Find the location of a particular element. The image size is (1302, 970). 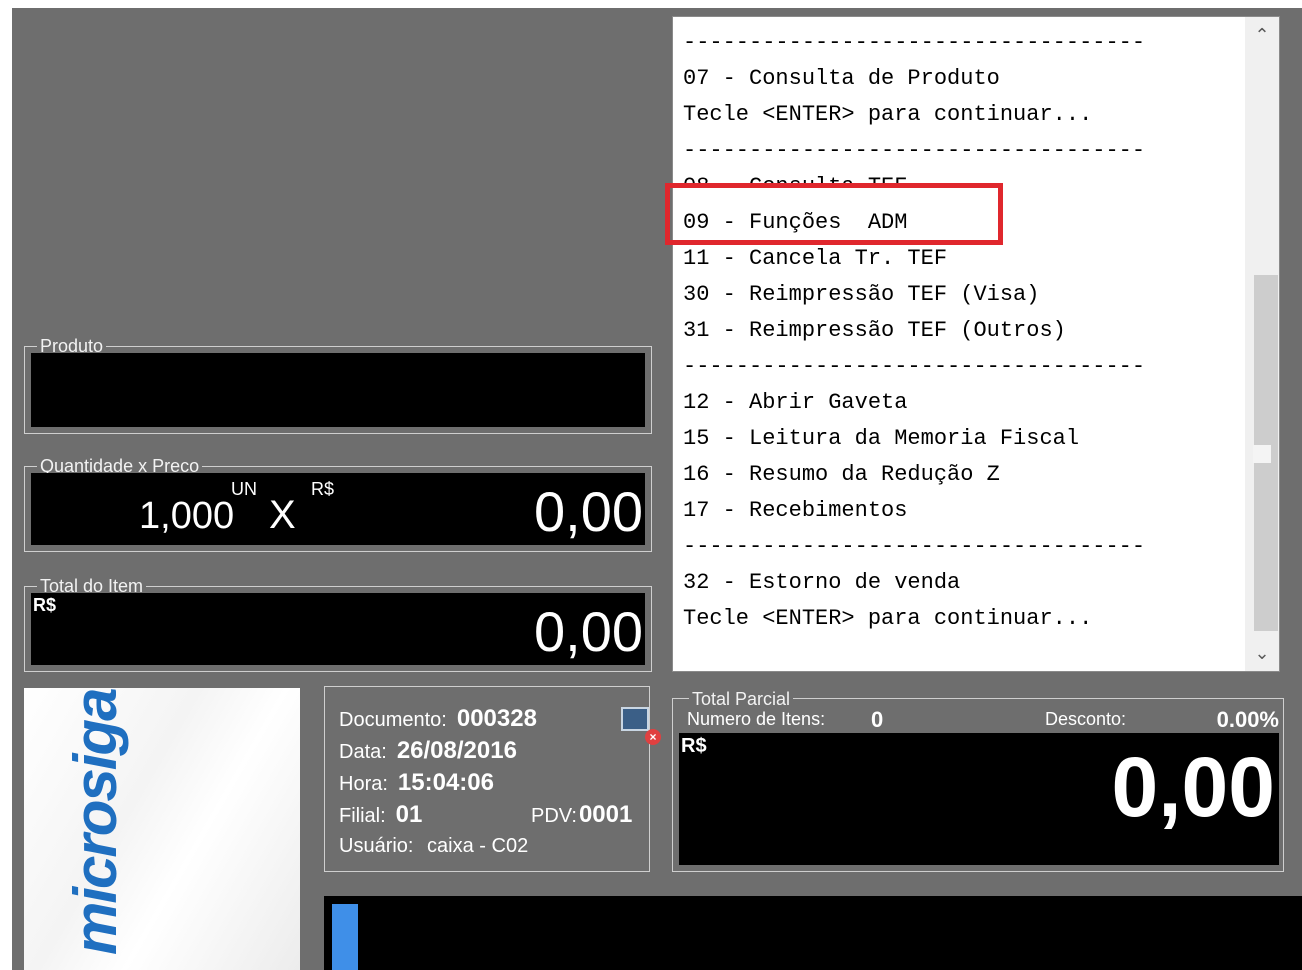

total-parcial-label: Total Parcial is located at coordinates (741, 699).